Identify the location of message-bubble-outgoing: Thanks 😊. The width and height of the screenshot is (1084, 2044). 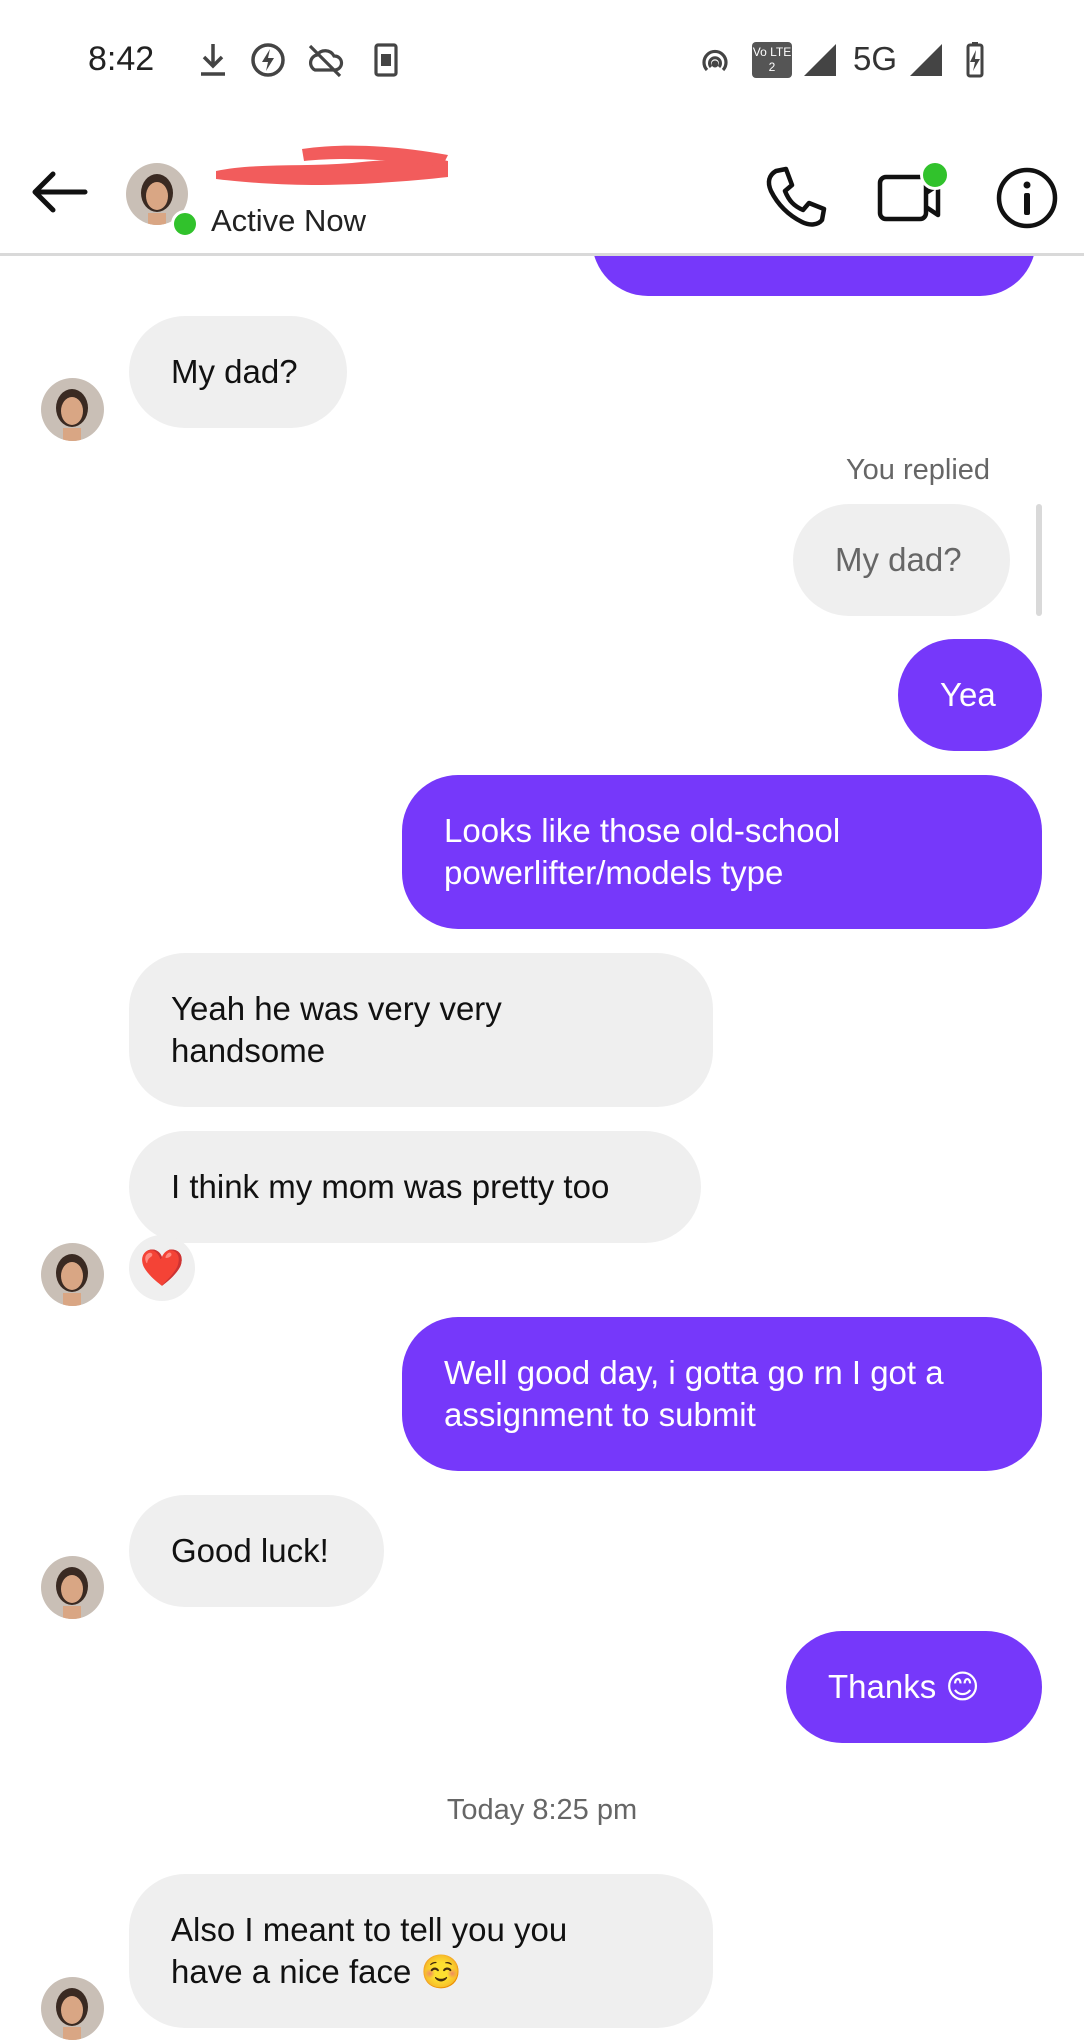
(914, 1687).